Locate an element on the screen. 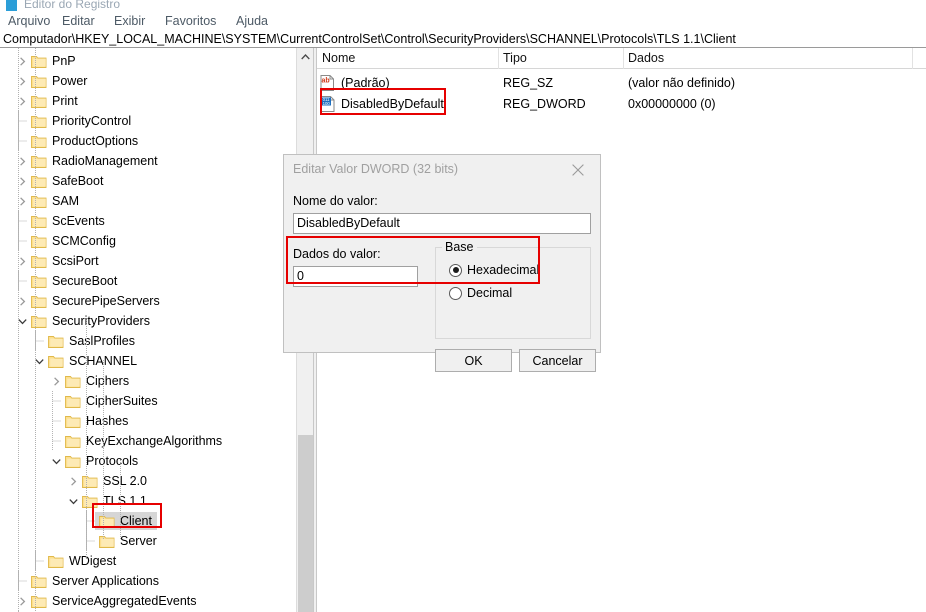 The height and width of the screenshot is (612, 926). tree-item-server: Server is located at coordinates (148, 541).